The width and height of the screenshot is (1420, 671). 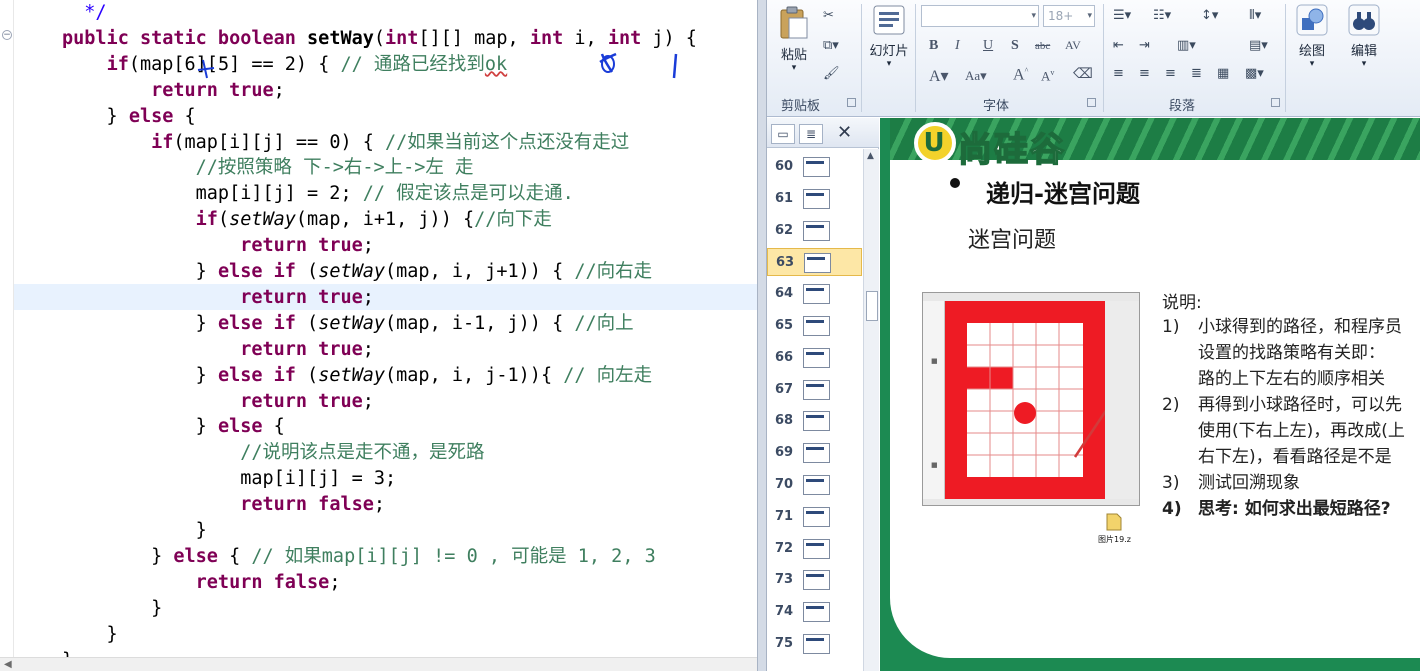 What do you see at coordinates (301, 401) in the screenshot?
I see `code-token: return true` at bounding box center [301, 401].